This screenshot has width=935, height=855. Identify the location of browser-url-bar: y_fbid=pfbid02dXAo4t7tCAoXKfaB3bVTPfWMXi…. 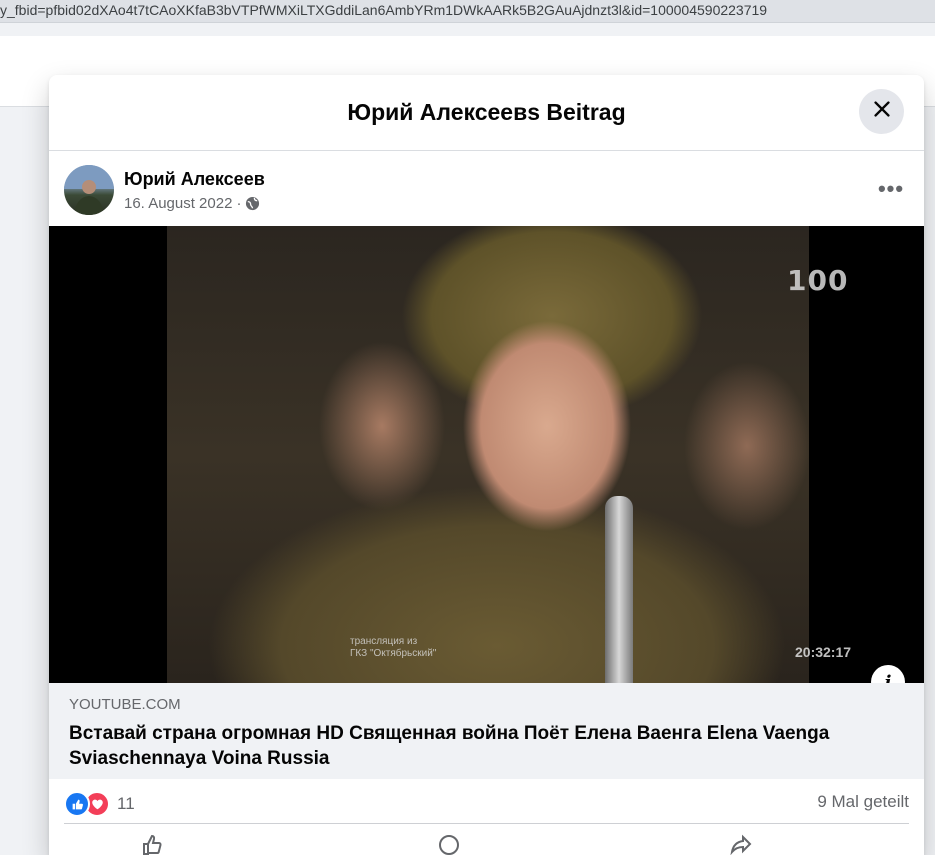
(467, 11).